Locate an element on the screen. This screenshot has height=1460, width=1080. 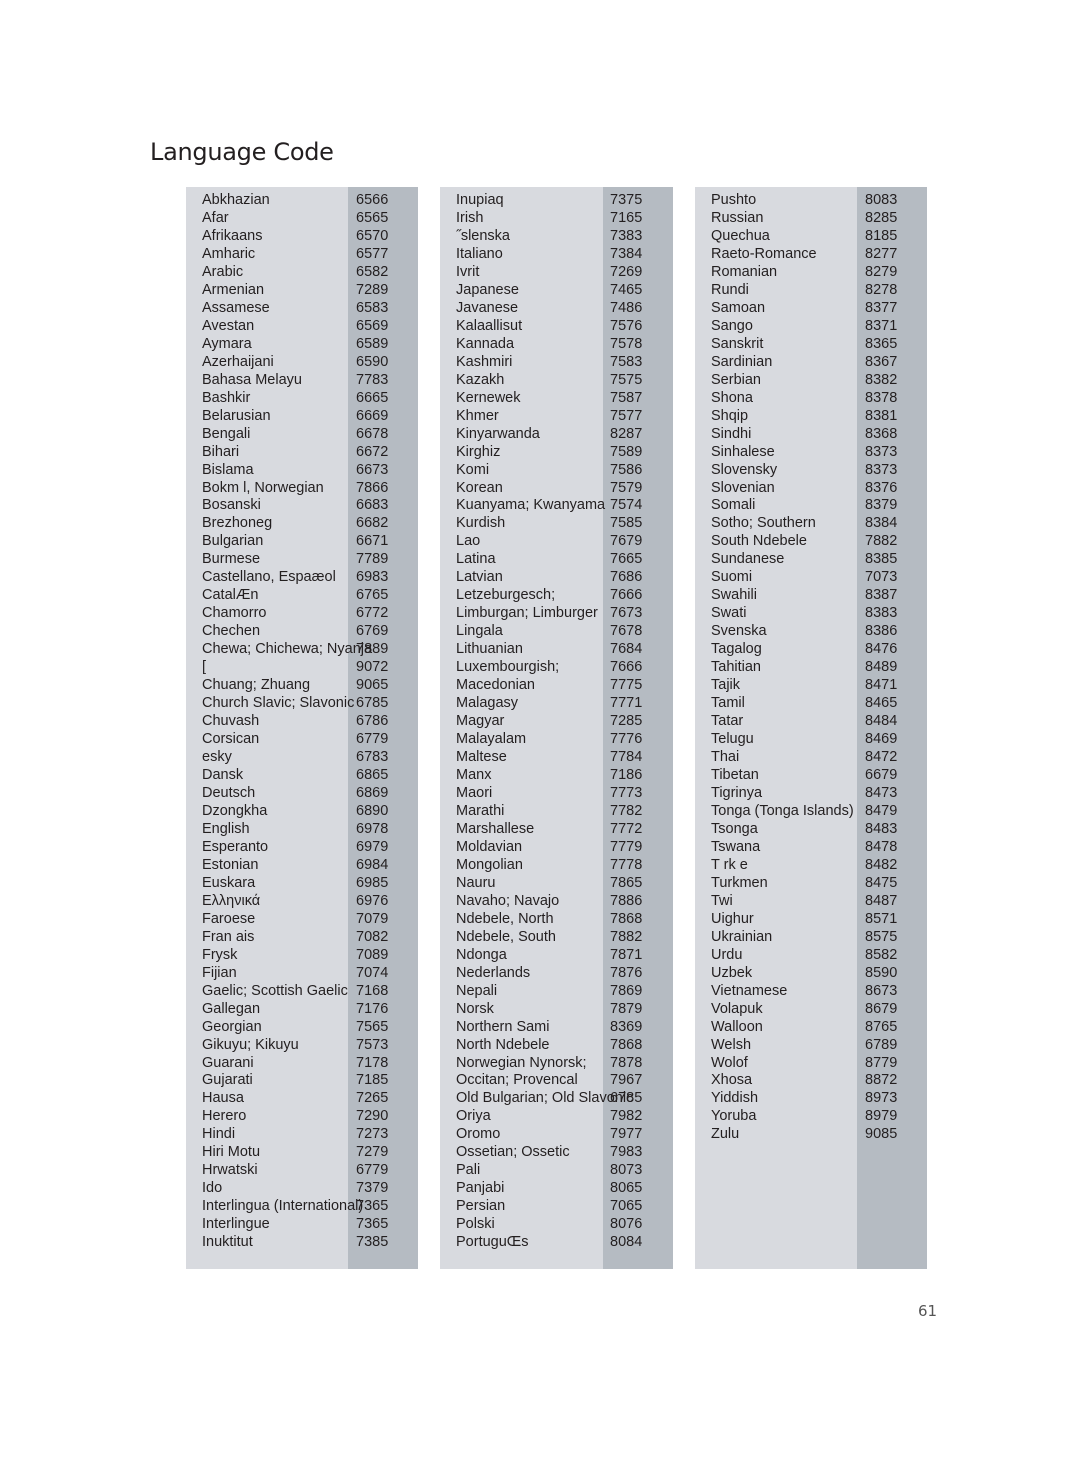
language-code: 7065 is located at coordinates (626, 1206).